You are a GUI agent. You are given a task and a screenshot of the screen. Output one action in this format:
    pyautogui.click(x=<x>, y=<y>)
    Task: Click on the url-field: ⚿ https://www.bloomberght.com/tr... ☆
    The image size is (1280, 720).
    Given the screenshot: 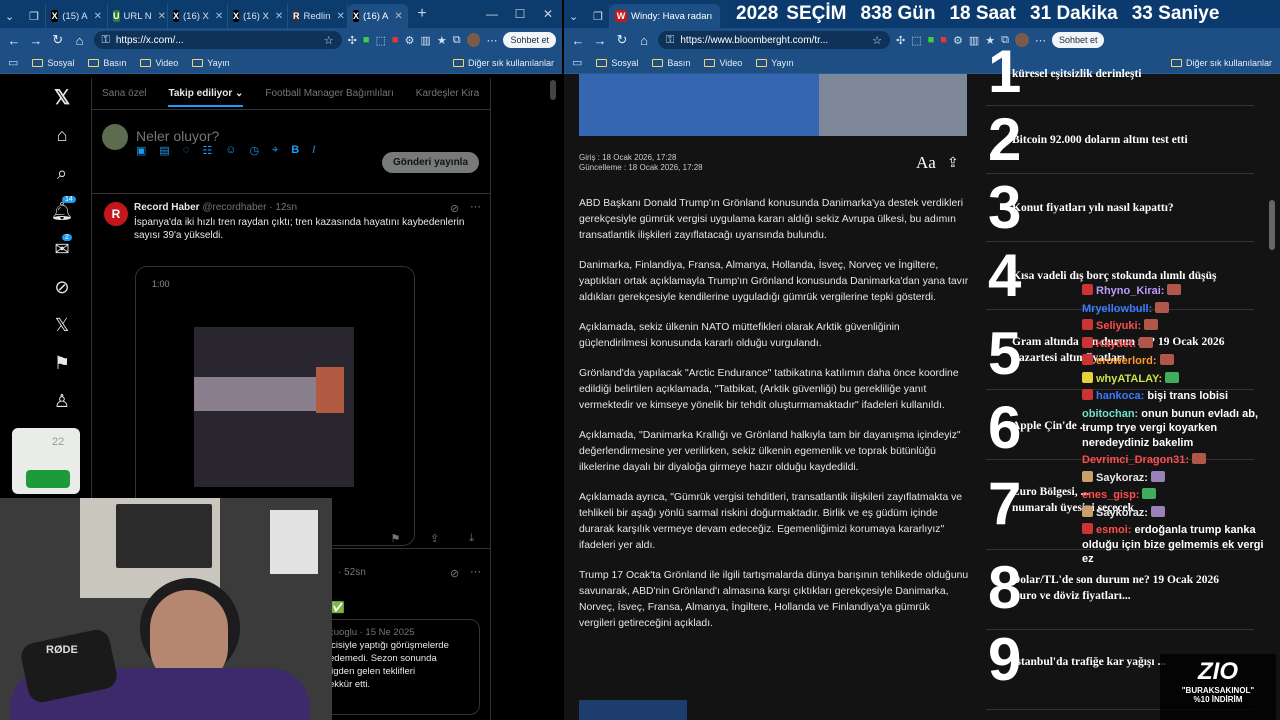 What is the action you would take?
    pyautogui.click(x=774, y=40)
    